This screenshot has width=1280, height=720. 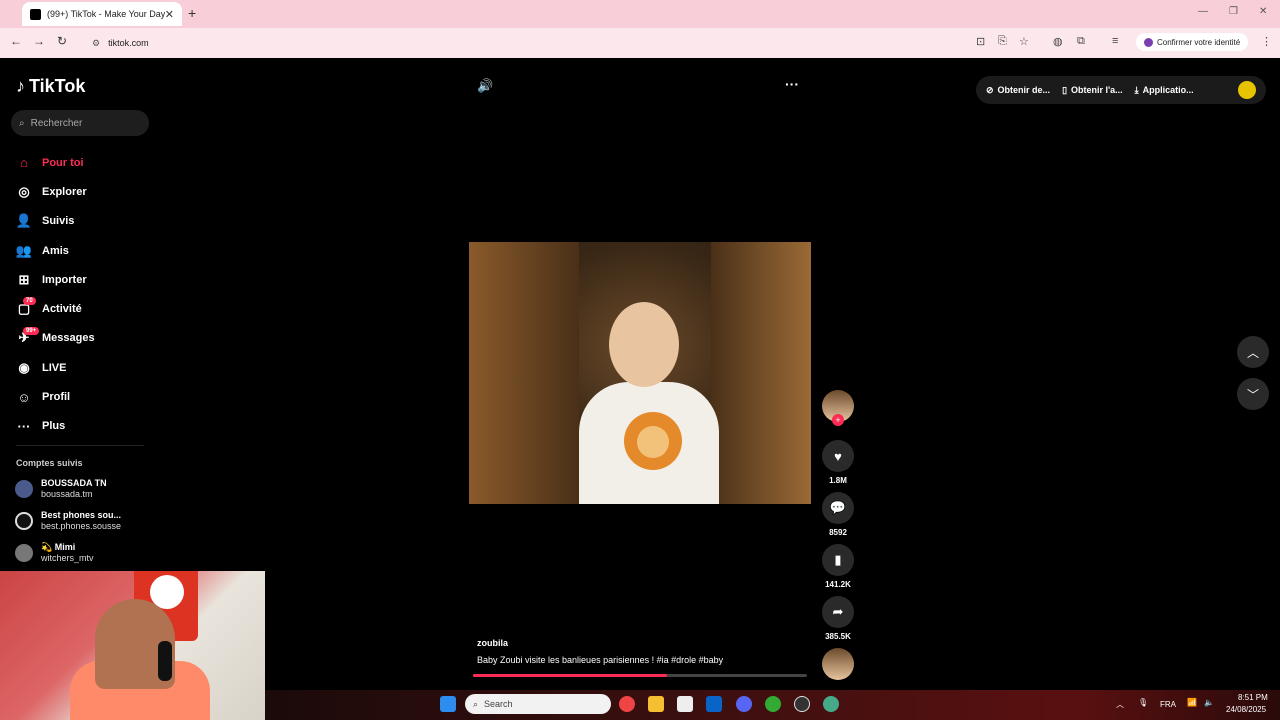 I want to click on sidebar-item-messages: ✈ 99+ Messages, so click(x=81, y=338).